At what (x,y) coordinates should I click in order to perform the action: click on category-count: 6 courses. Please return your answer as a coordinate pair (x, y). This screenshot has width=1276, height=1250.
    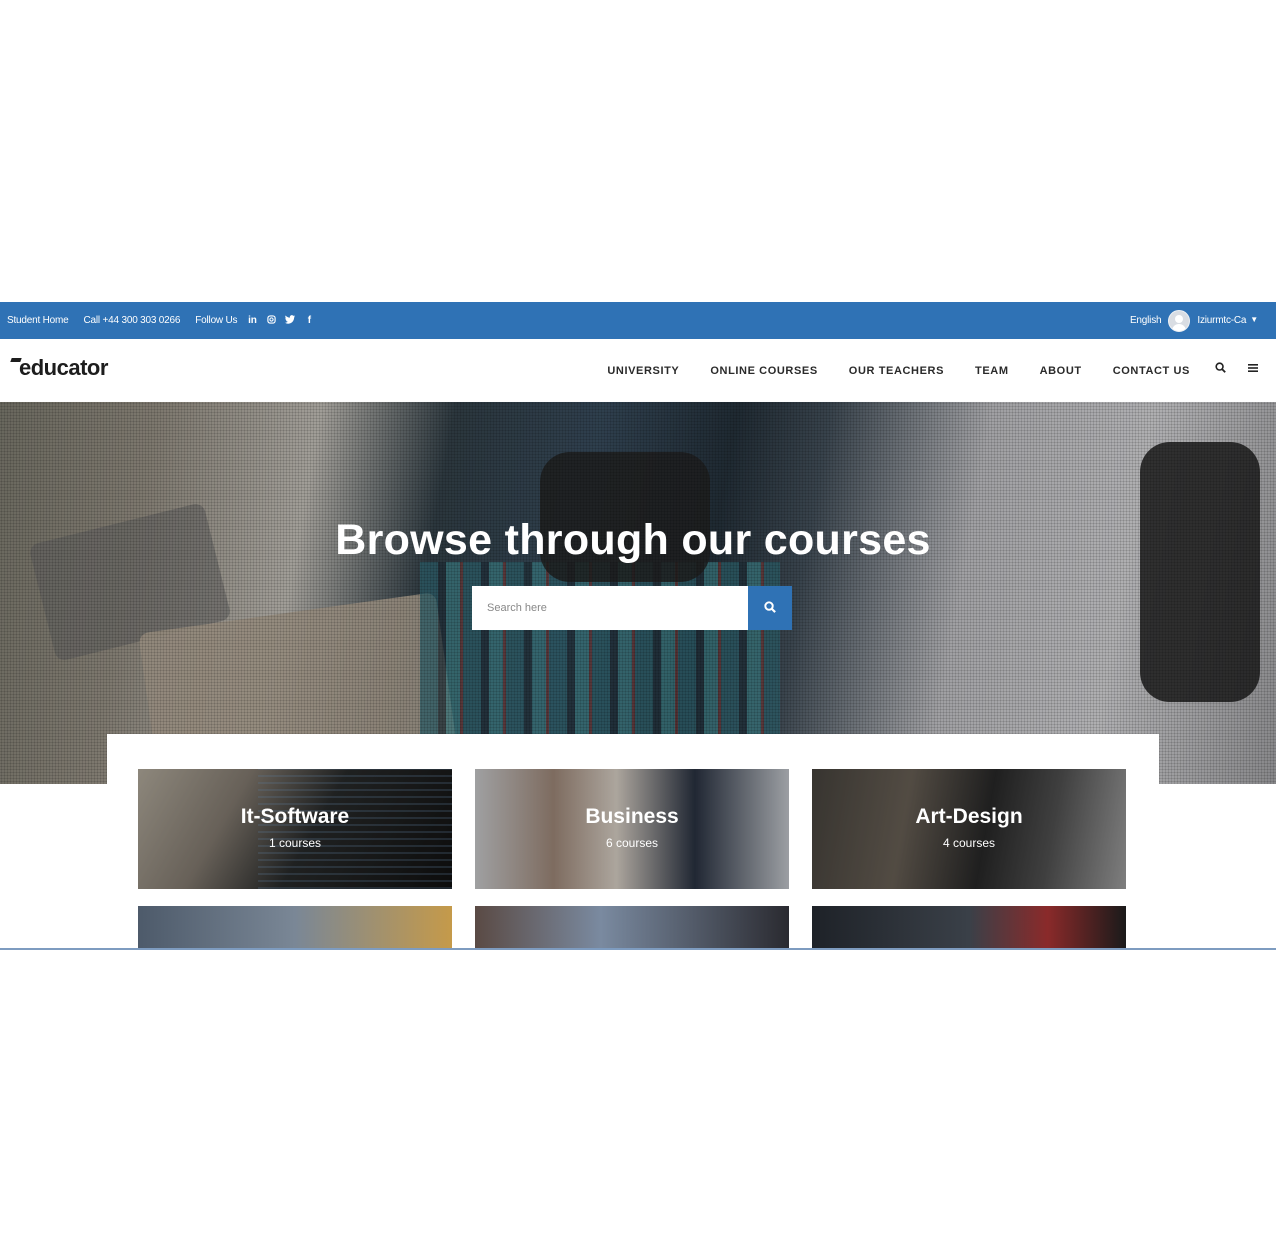
    Looking at the image, I should click on (632, 843).